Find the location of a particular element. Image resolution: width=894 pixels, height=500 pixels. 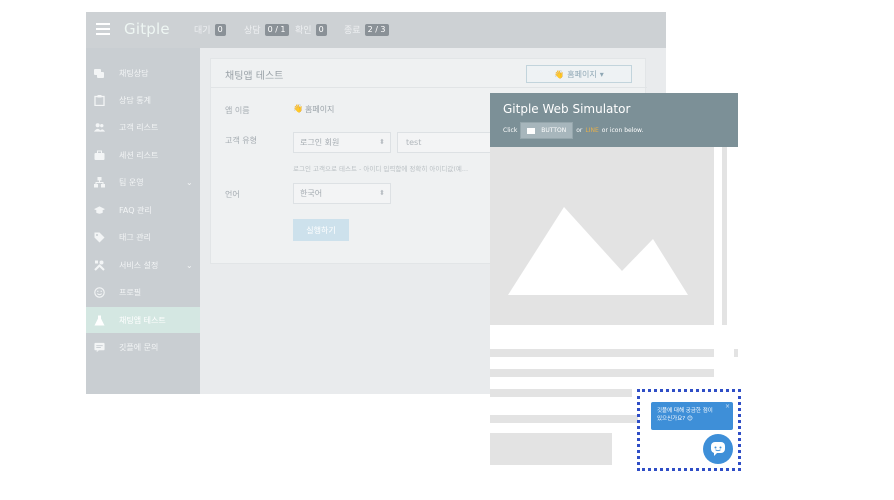

sidebar-item-stats: 상담 통계 is located at coordinates (143, 100).